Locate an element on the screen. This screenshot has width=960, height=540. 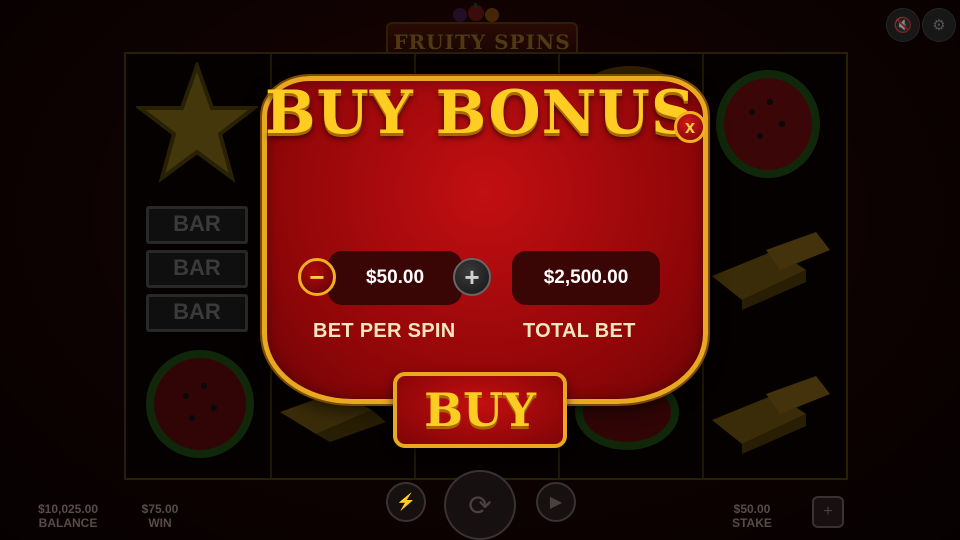
balance-label: BALANCE is located at coordinates (68, 523).